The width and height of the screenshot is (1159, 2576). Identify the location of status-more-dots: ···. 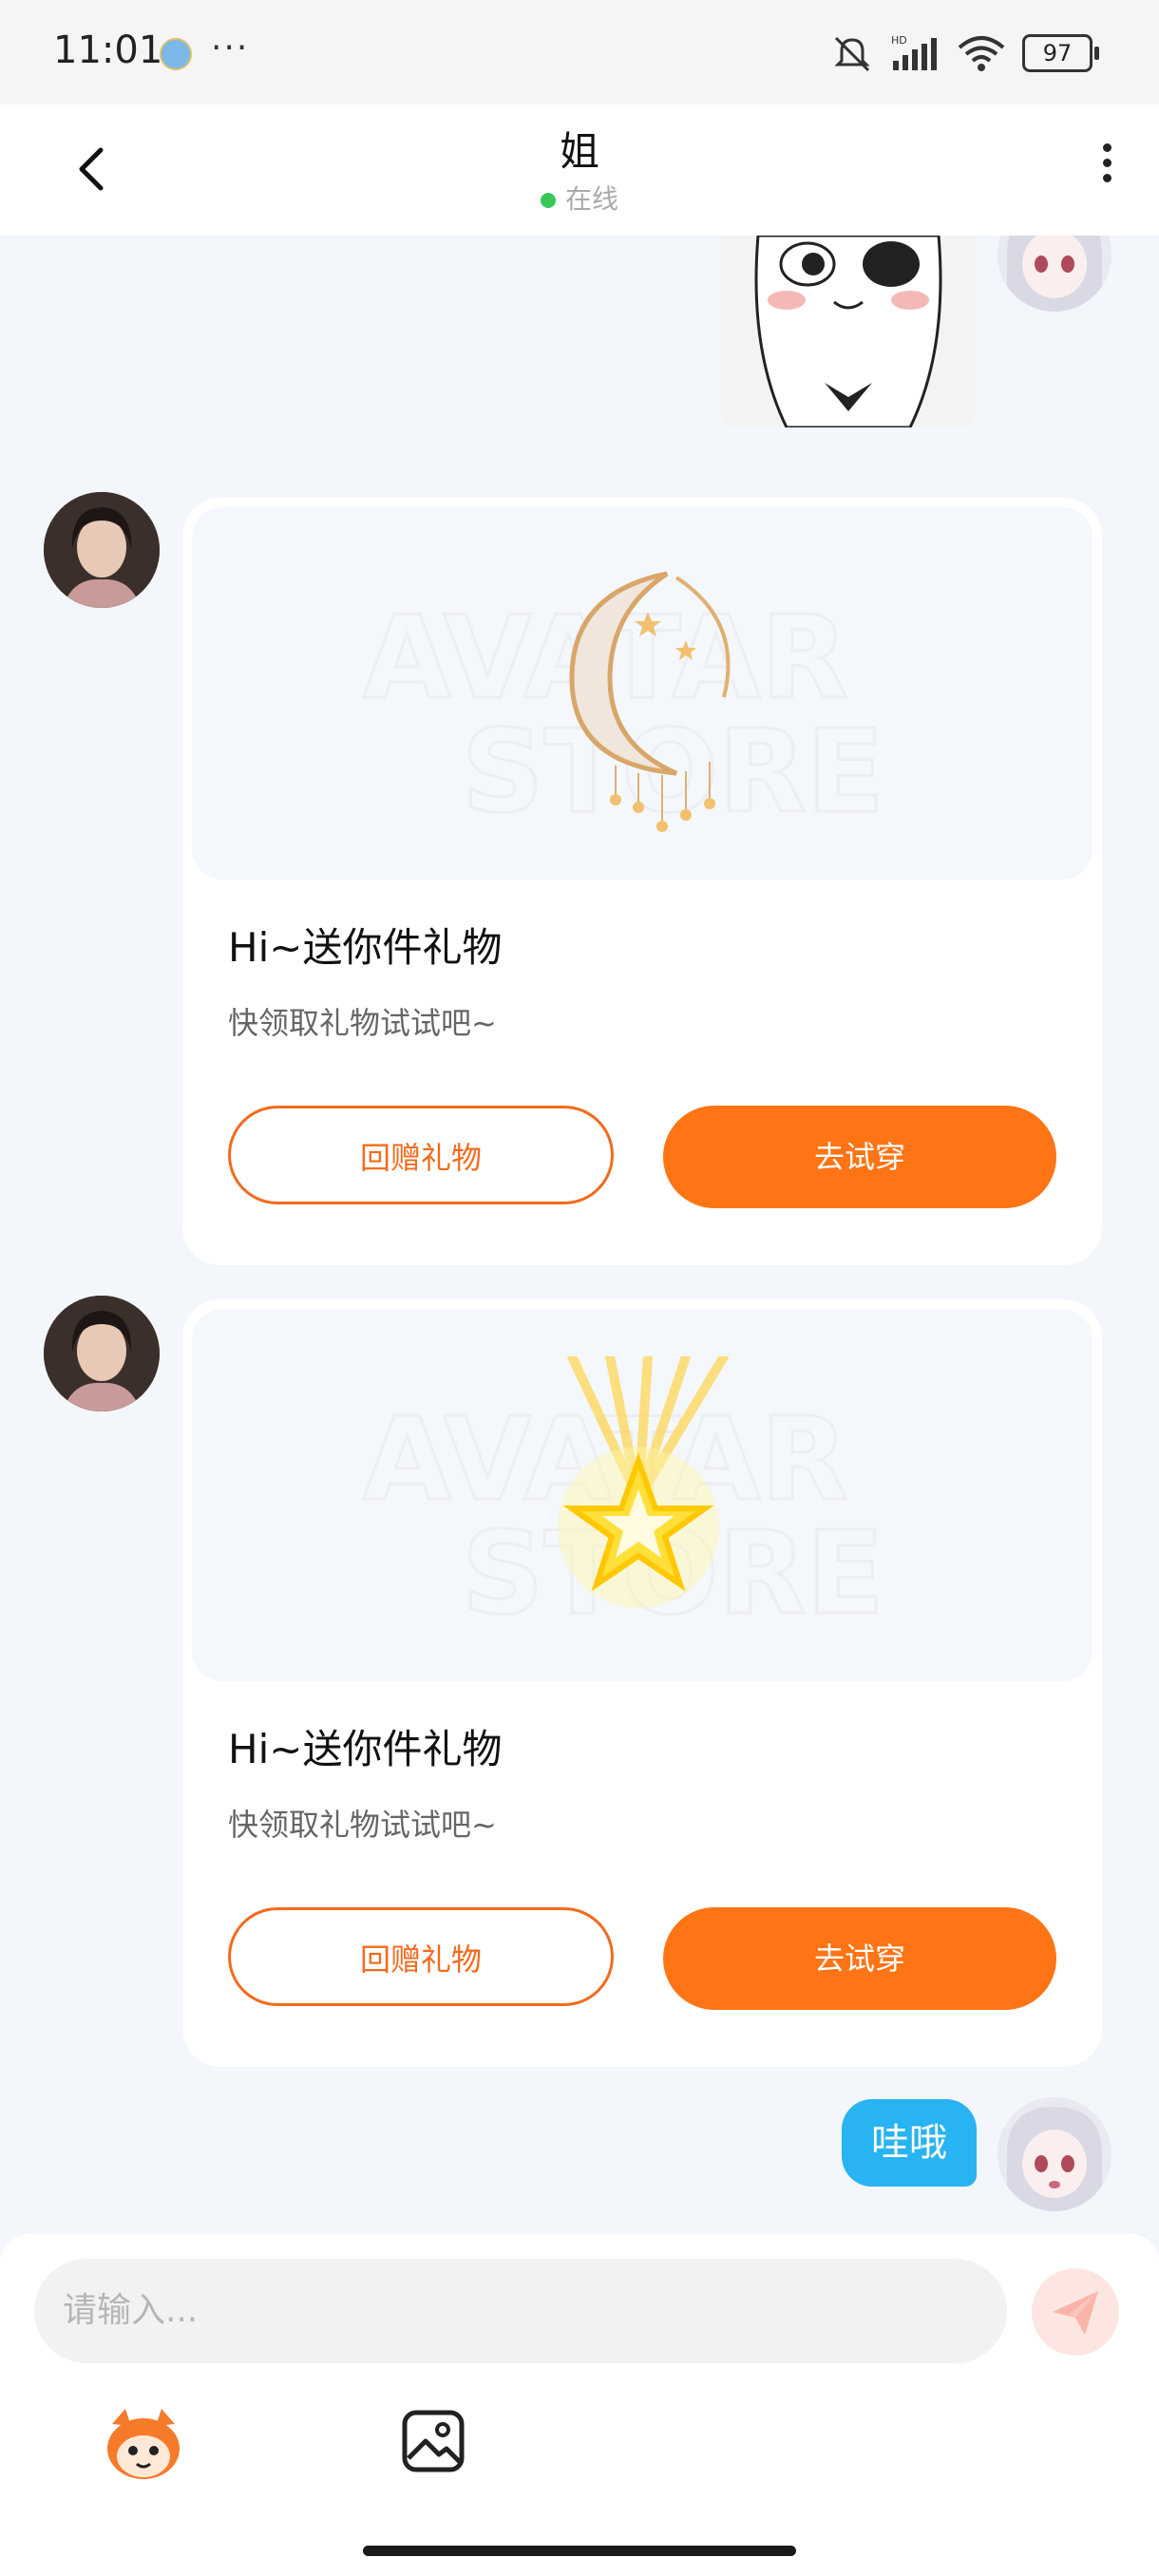
(230, 47).